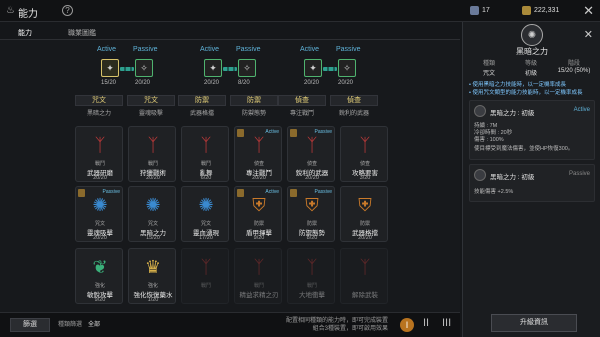  Describe the element at coordinates (312, 295) in the screenshot. I see `card-name: 大地衝擊` at that location.